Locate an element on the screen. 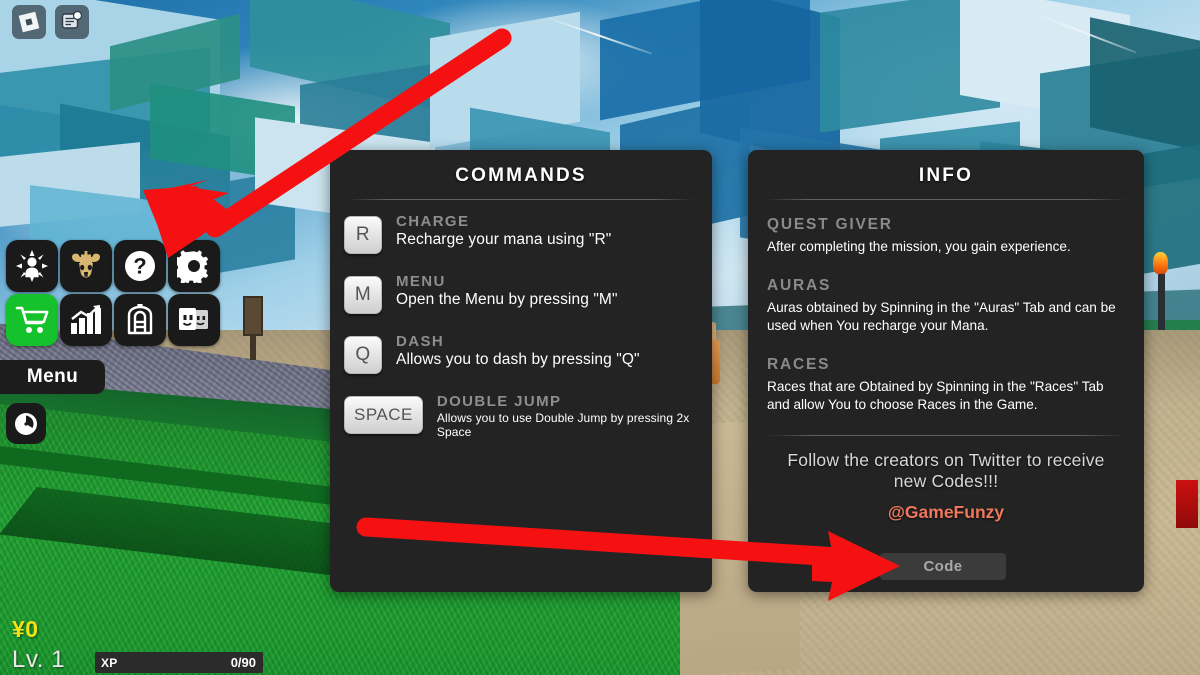  keycap-r: R is located at coordinates (363, 235).